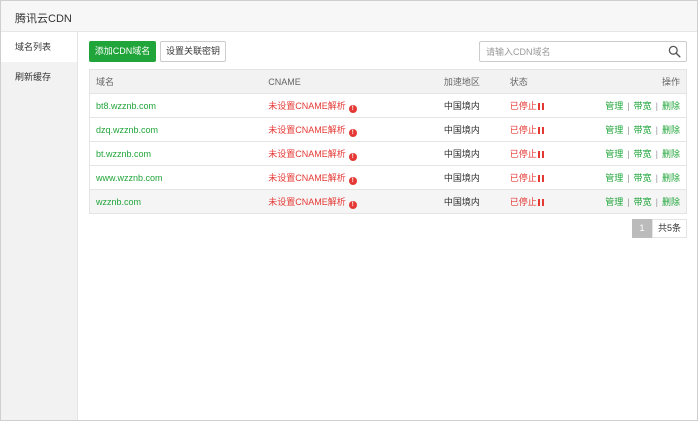 This screenshot has width=698, height=421. What do you see at coordinates (629, 81) in the screenshot?
I see `header-ops: 操作` at bounding box center [629, 81].